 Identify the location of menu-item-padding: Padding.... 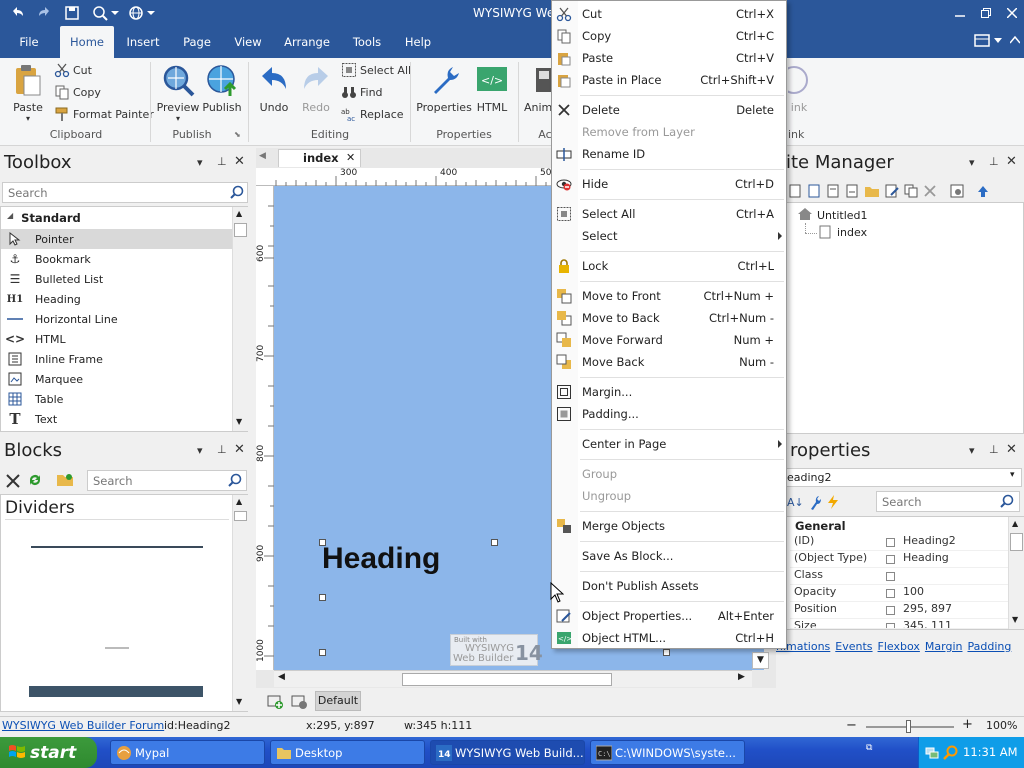
(669, 414).